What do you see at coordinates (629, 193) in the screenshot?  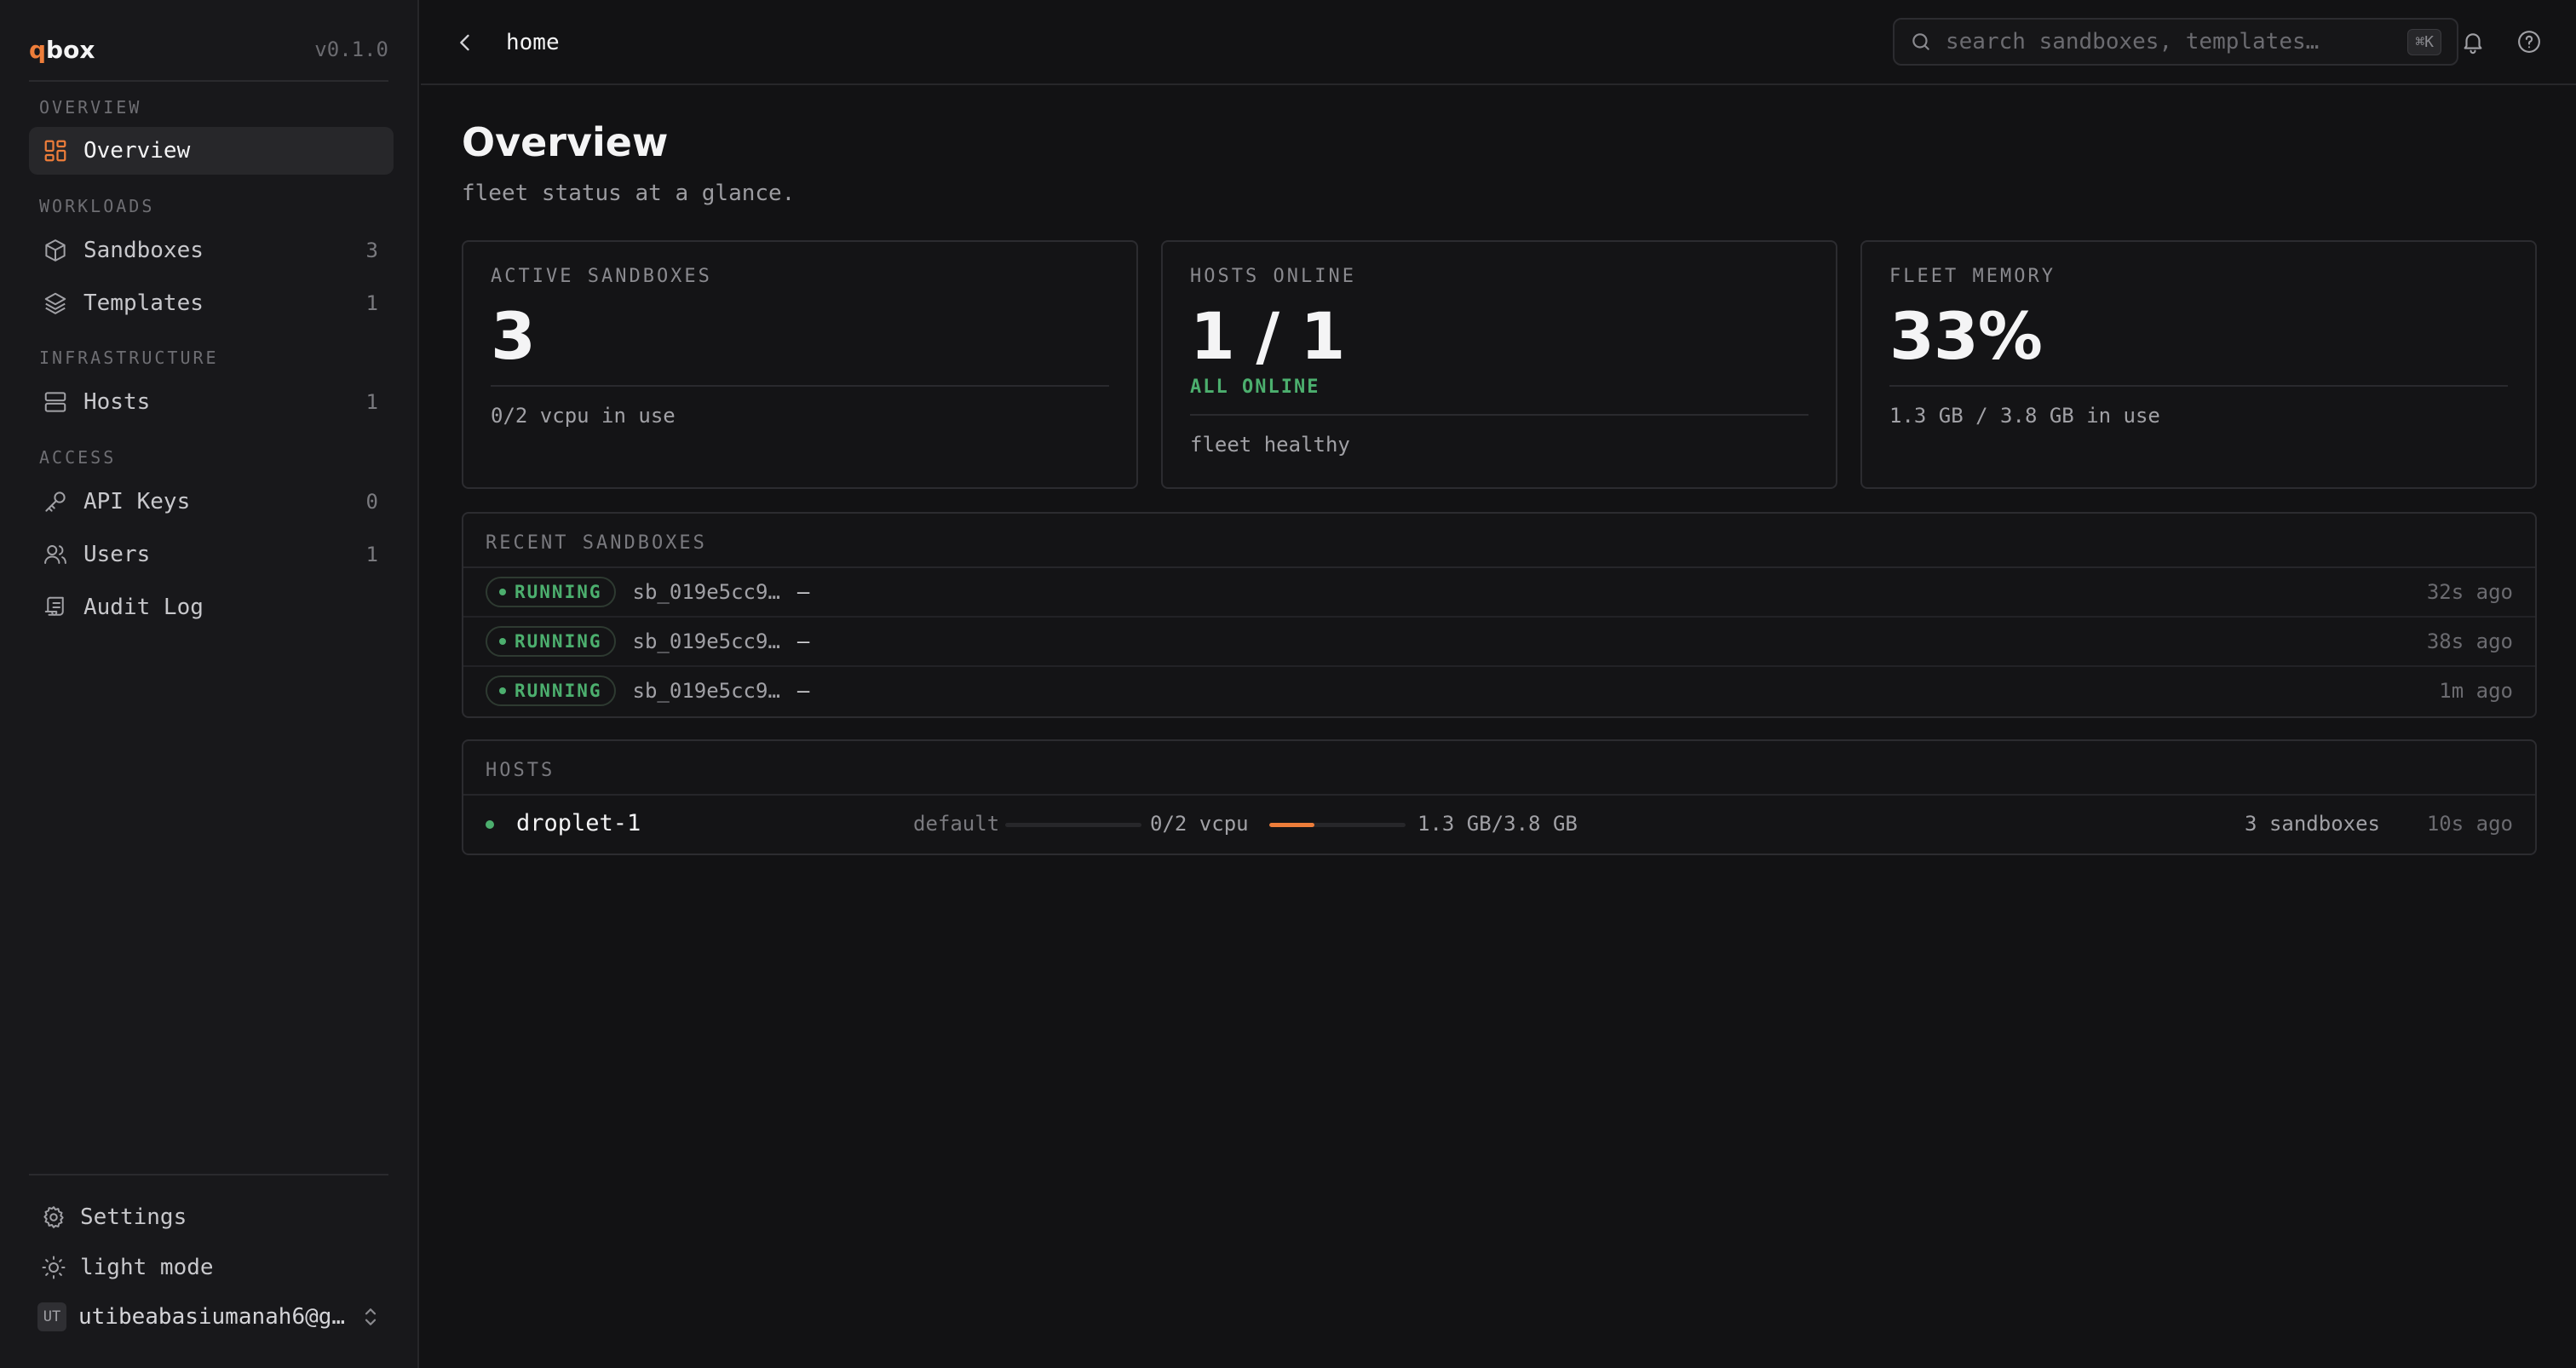 I see `page-subtitle: fleet status at a glance.` at bounding box center [629, 193].